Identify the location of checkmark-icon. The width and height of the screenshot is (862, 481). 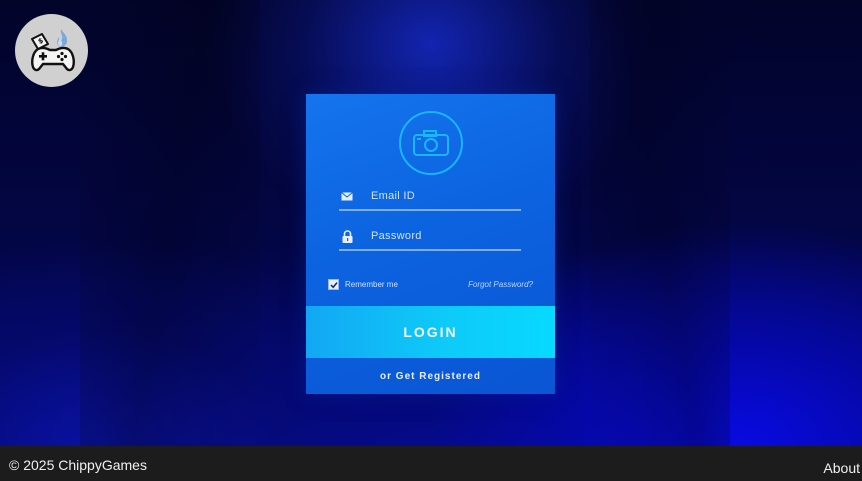
(333, 284).